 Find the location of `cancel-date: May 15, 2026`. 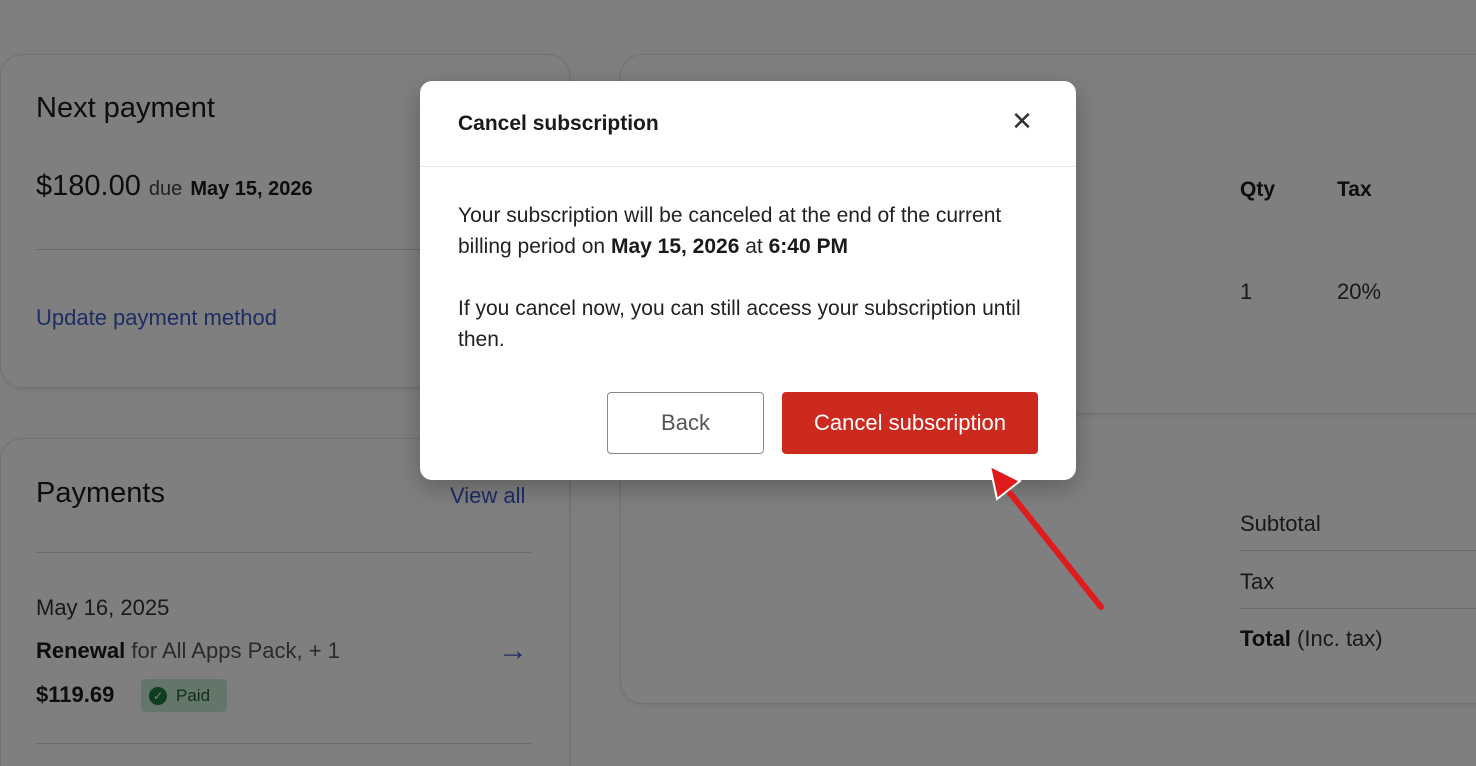

cancel-date: May 15, 2026 is located at coordinates (675, 246).